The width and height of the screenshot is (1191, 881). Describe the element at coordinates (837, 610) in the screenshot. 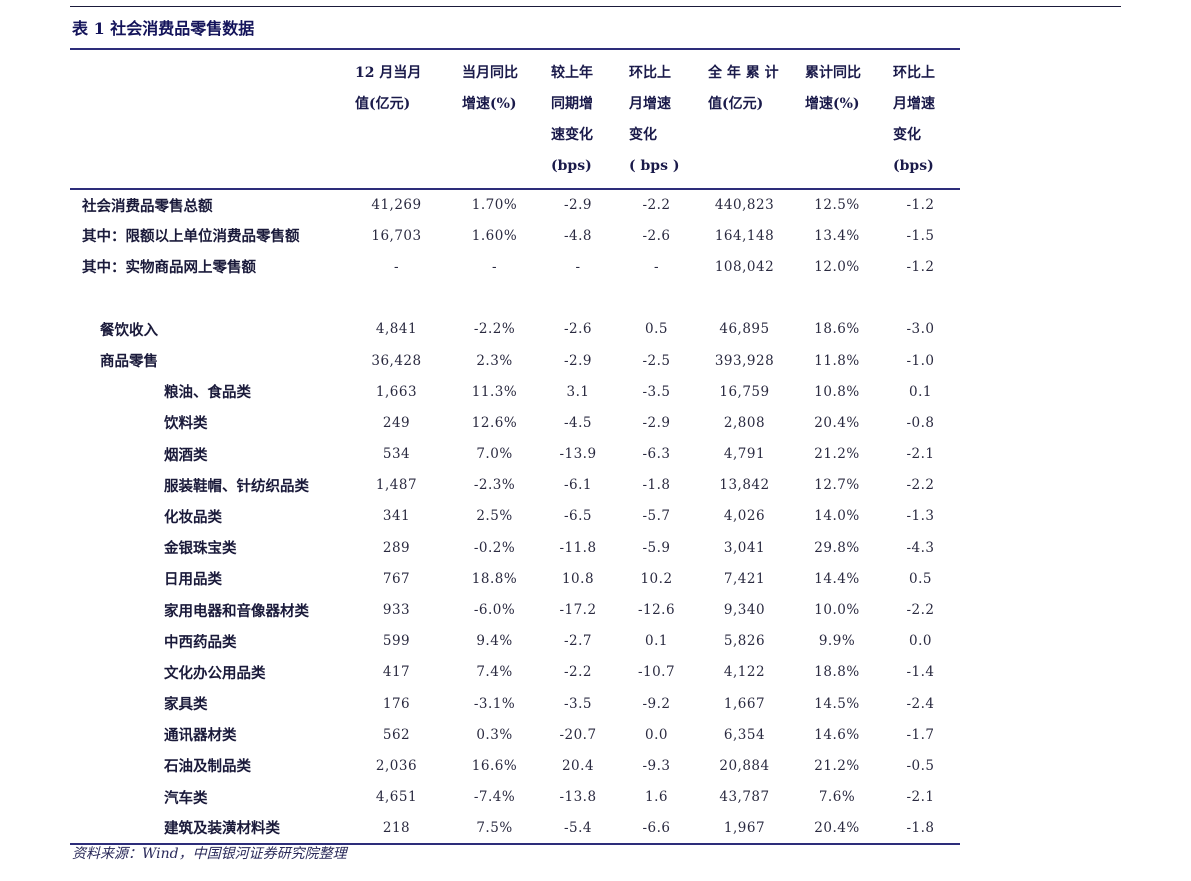

I see `table-cell: 10.0%` at that location.